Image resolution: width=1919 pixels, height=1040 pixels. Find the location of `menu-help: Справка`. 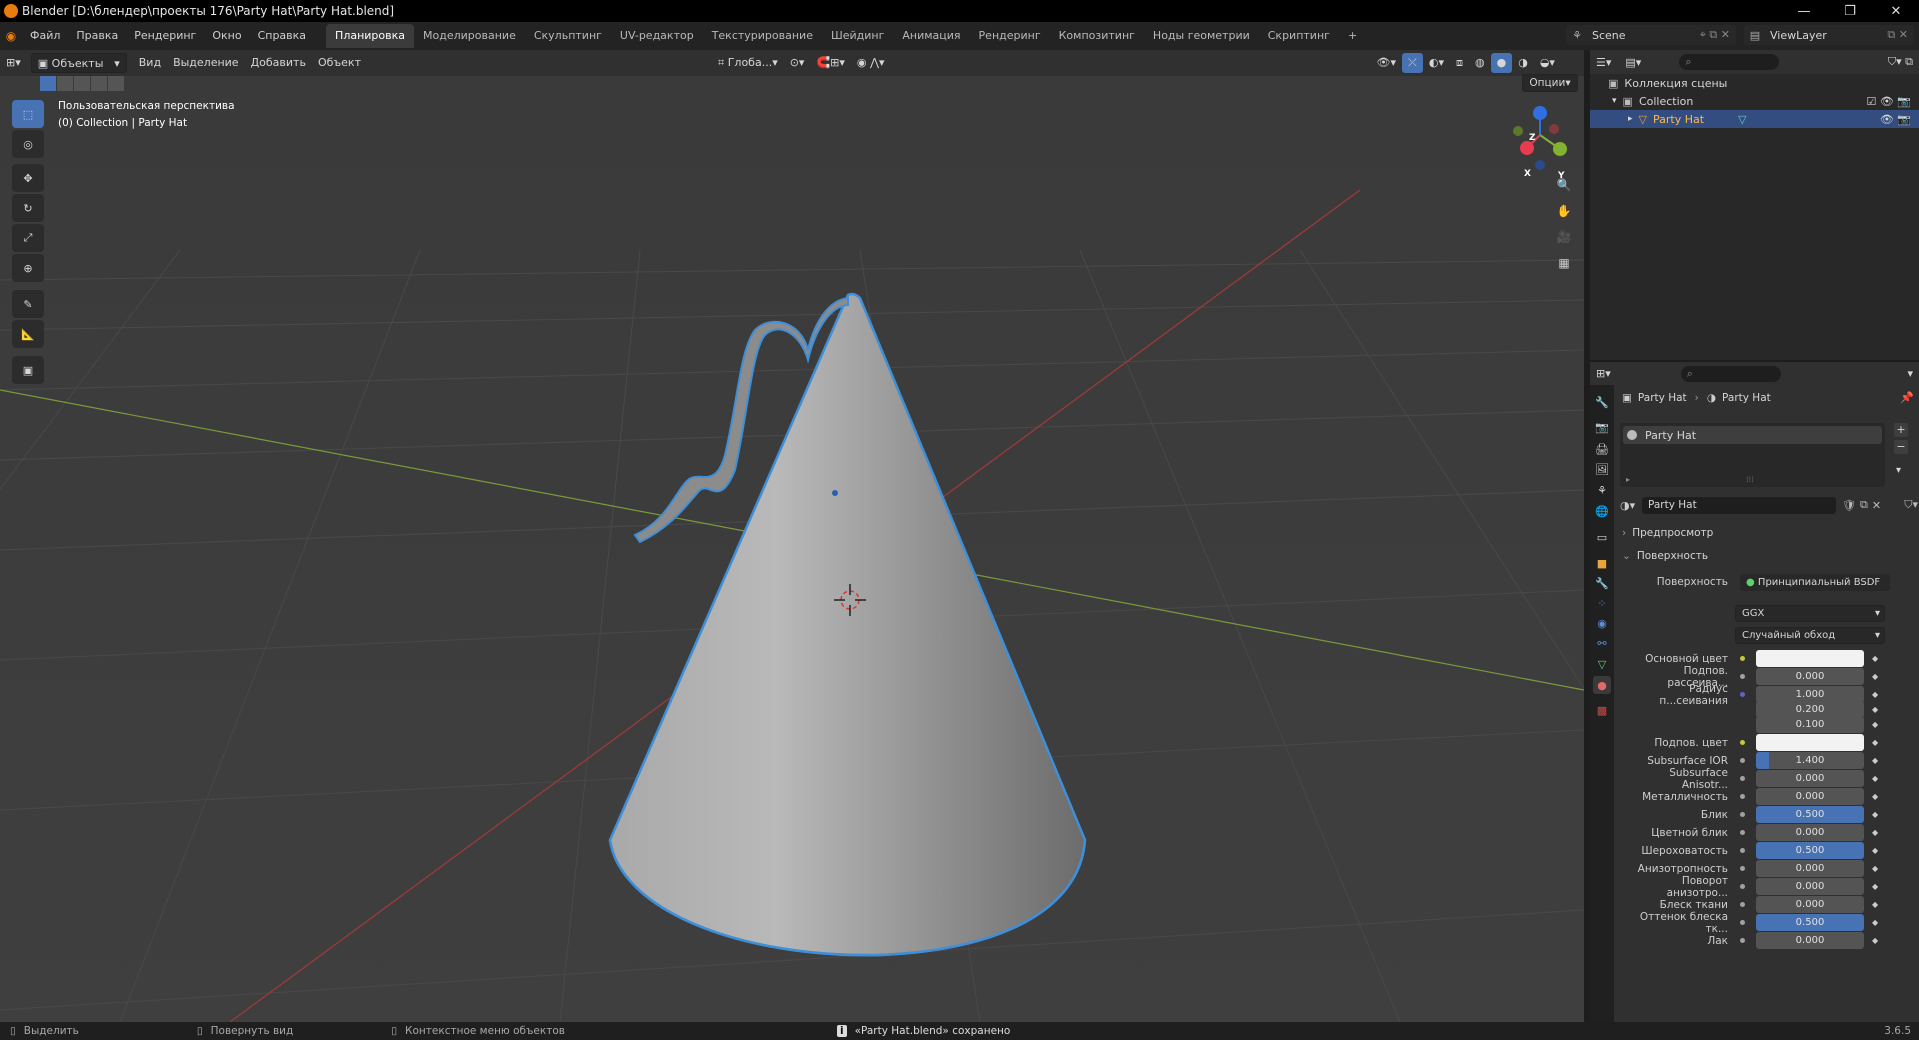

menu-help: Справка is located at coordinates (282, 36).